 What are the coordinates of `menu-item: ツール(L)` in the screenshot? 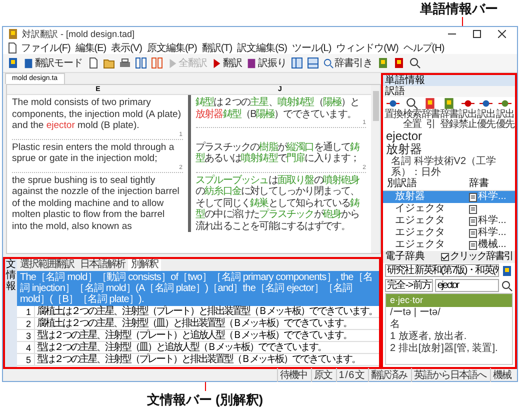 It's located at (312, 47).